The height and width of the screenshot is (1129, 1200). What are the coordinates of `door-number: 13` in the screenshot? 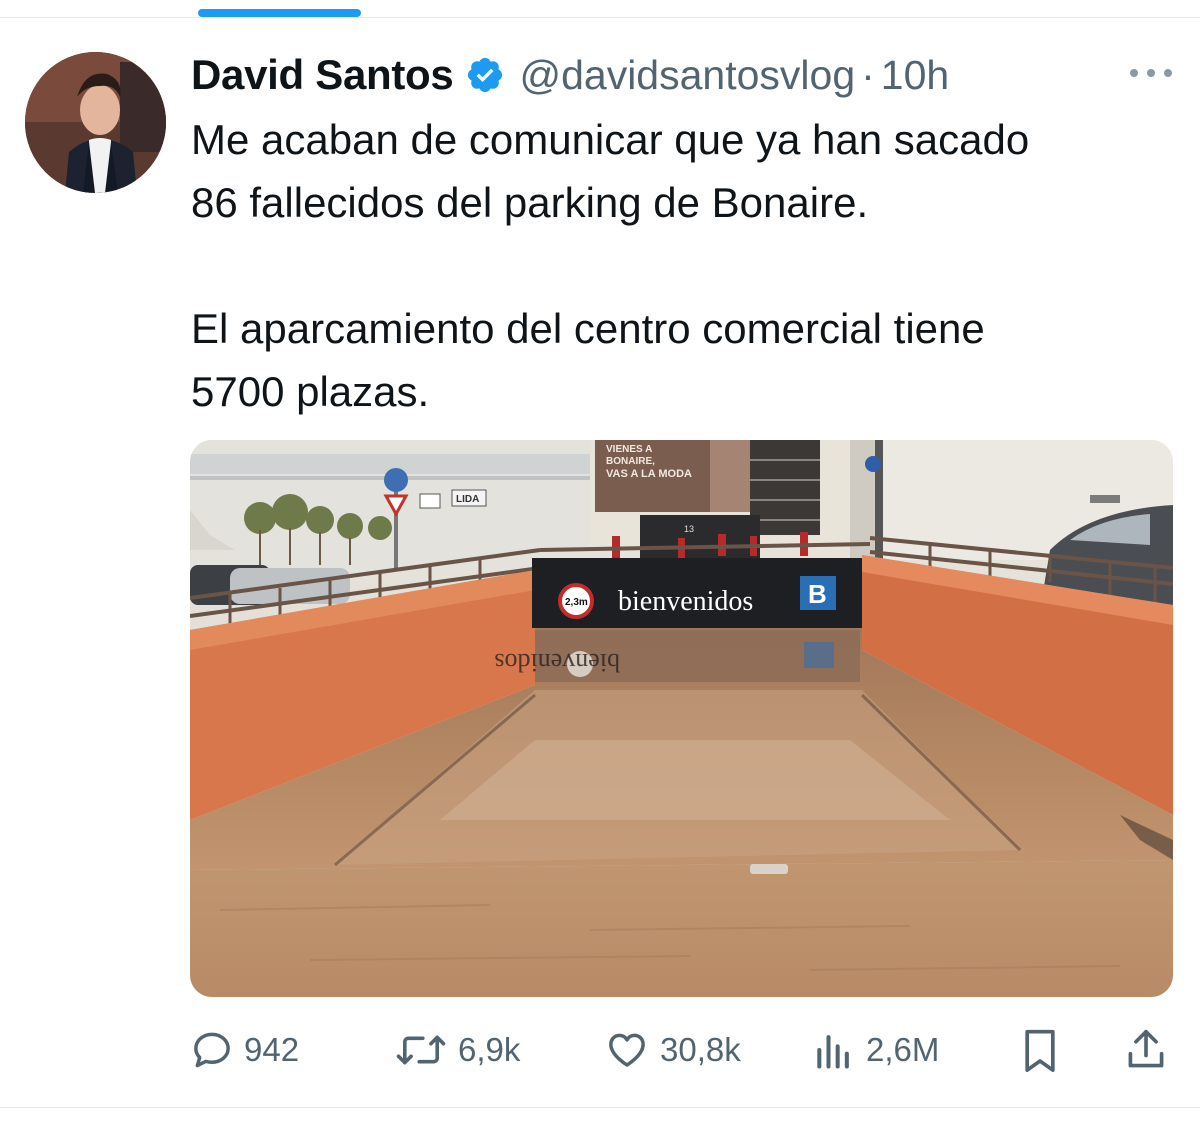 It's located at (689, 529).